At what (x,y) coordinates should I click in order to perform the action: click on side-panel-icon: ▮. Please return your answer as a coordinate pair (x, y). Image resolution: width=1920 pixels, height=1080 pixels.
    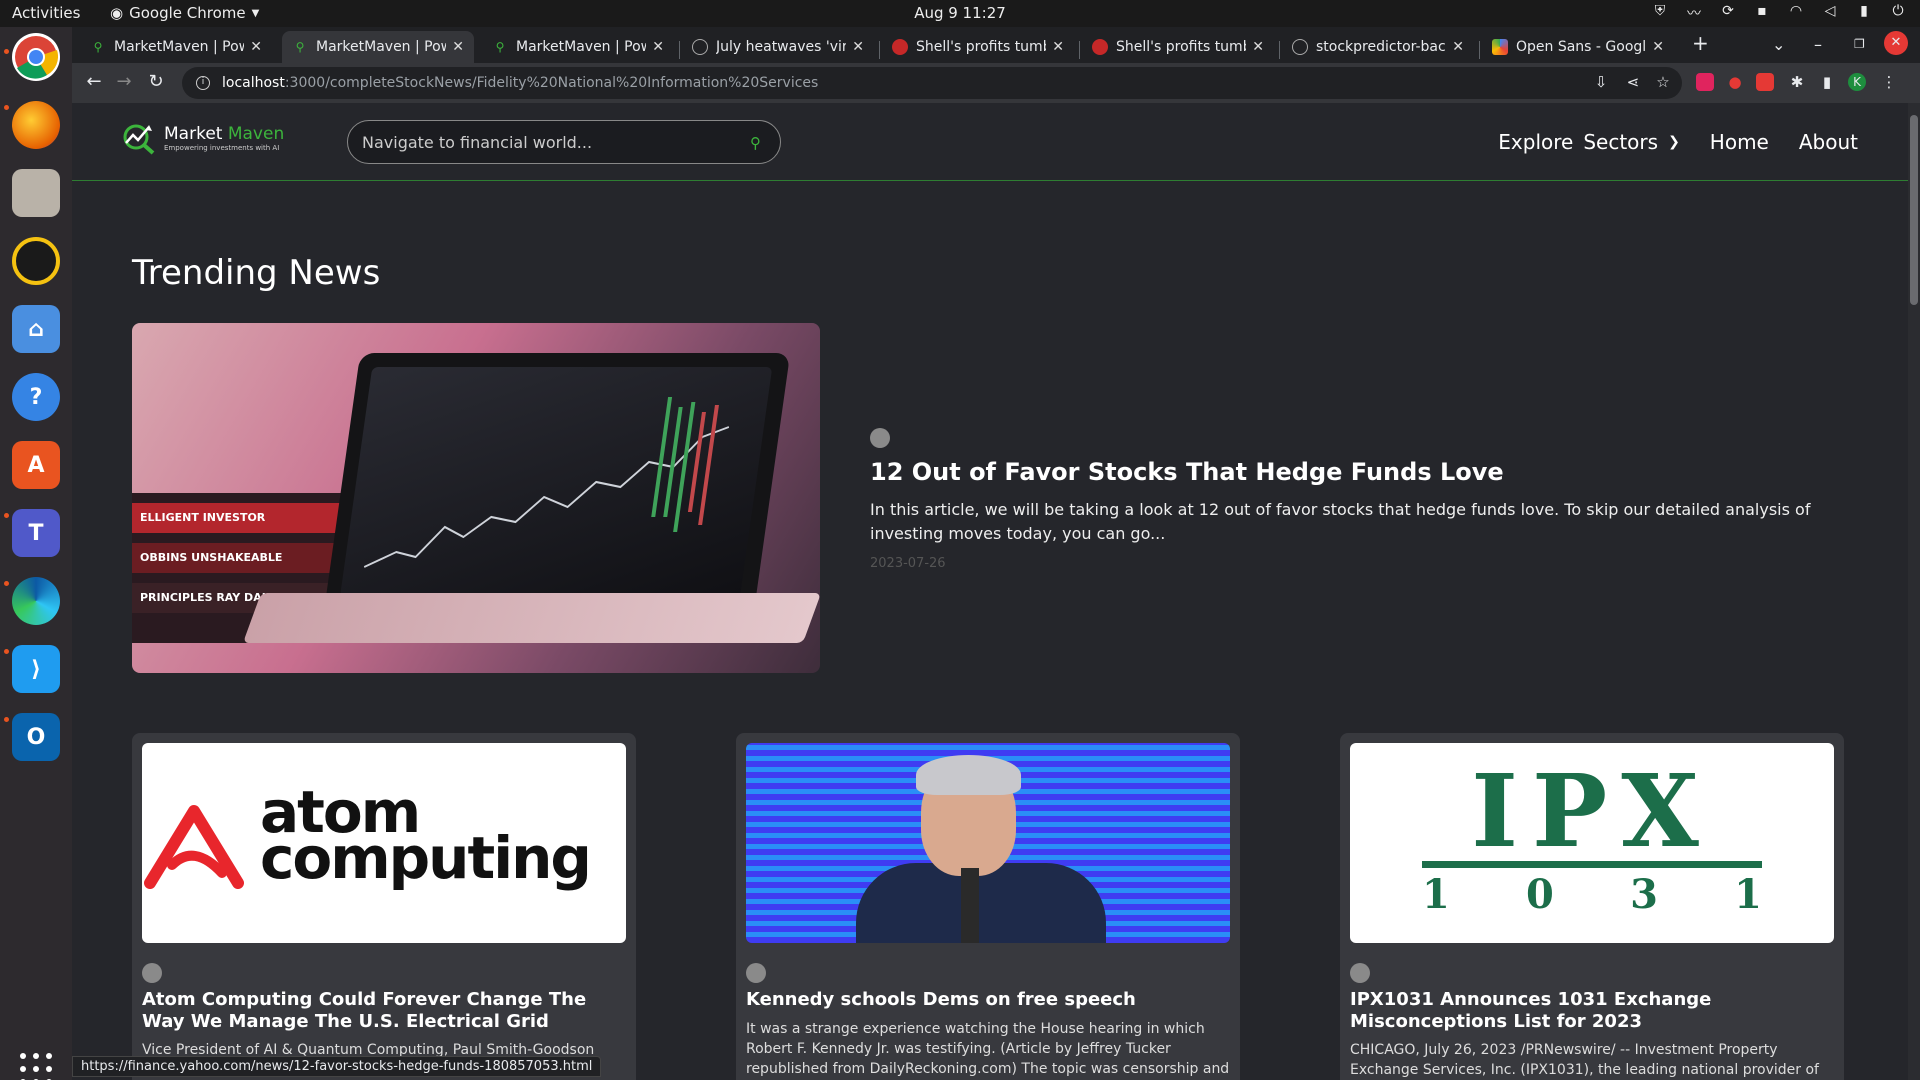
    Looking at the image, I should click on (1827, 82).